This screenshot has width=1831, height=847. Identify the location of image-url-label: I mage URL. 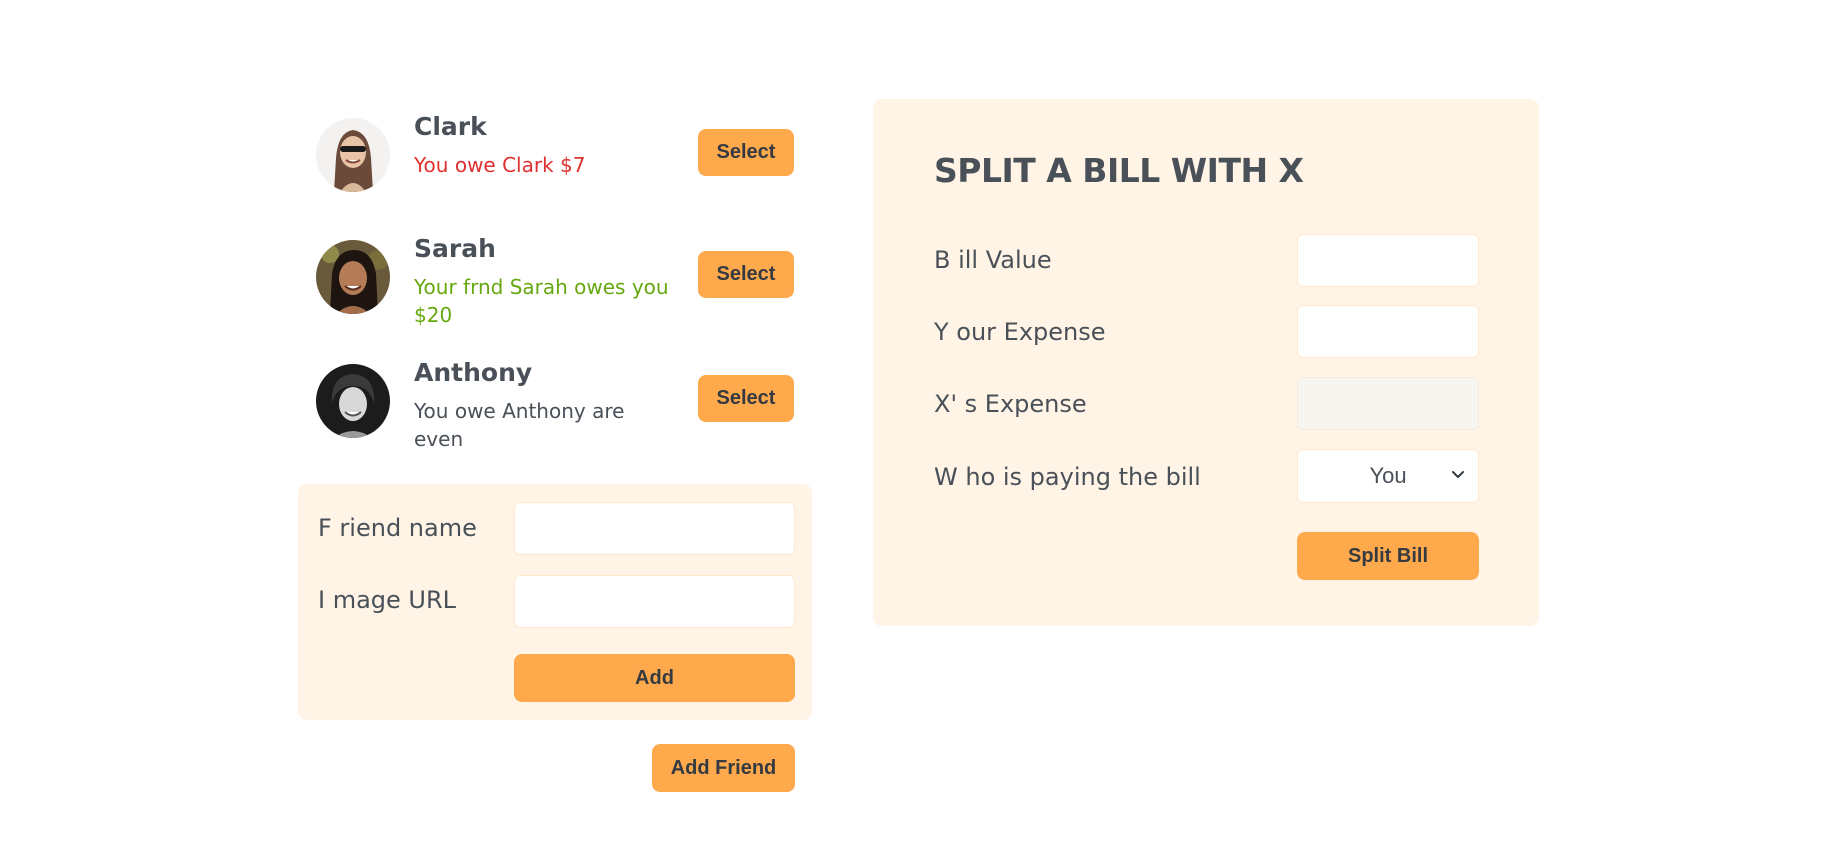
(387, 600).